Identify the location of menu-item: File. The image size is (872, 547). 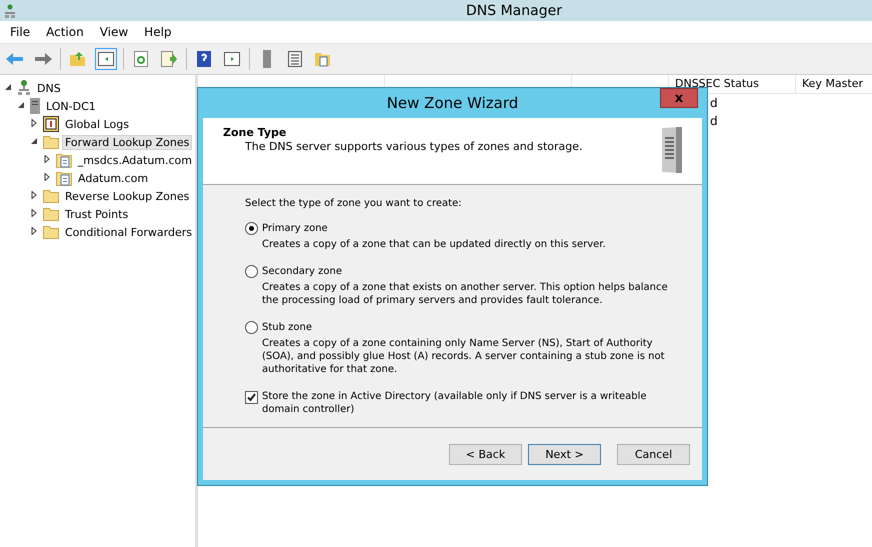
(20, 32).